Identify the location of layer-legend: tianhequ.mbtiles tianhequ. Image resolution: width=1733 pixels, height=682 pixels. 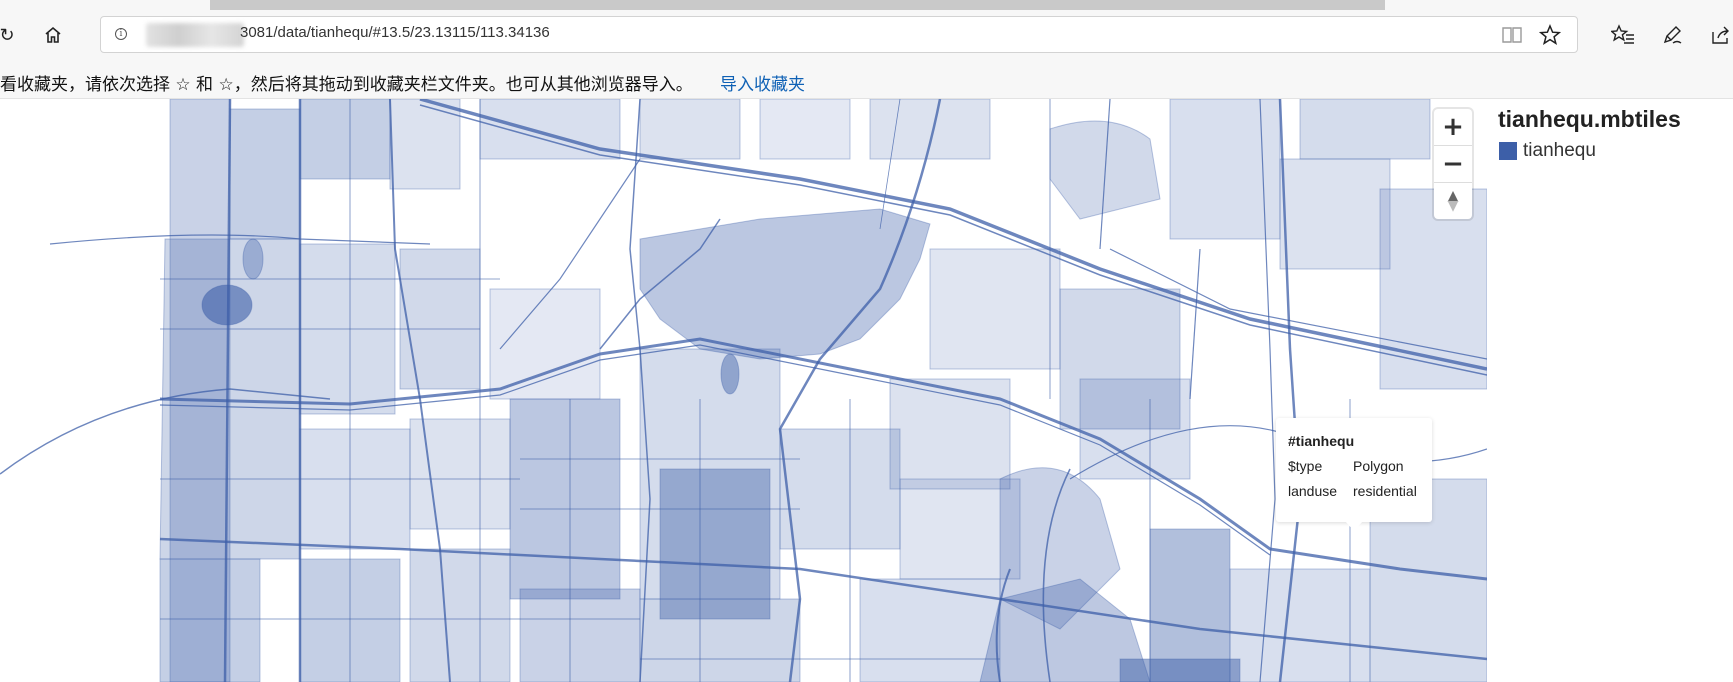
(1610, 390).